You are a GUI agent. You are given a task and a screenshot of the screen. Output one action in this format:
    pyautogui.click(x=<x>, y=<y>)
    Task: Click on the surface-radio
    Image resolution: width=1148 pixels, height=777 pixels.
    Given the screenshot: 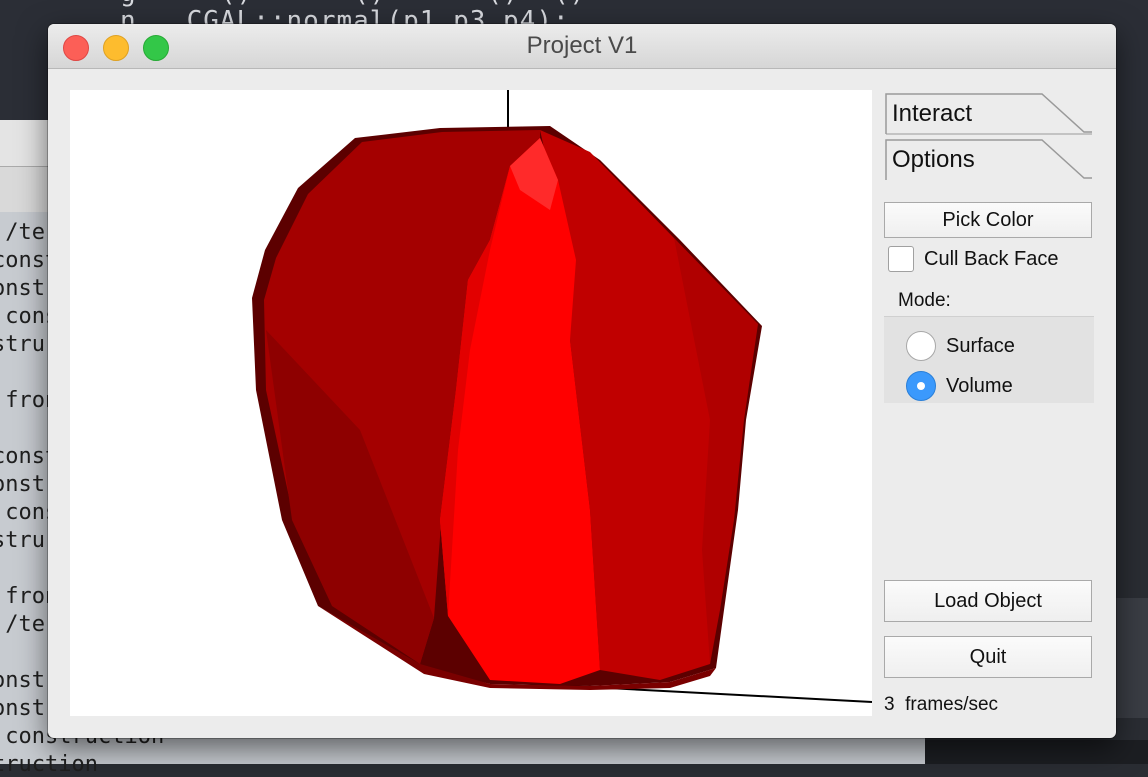 What is the action you would take?
    pyautogui.click(x=921, y=346)
    